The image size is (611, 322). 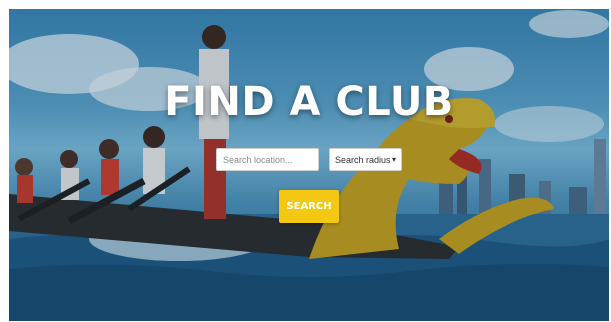 I want to click on search-radius-select: Search radius ▾, so click(x=365, y=159).